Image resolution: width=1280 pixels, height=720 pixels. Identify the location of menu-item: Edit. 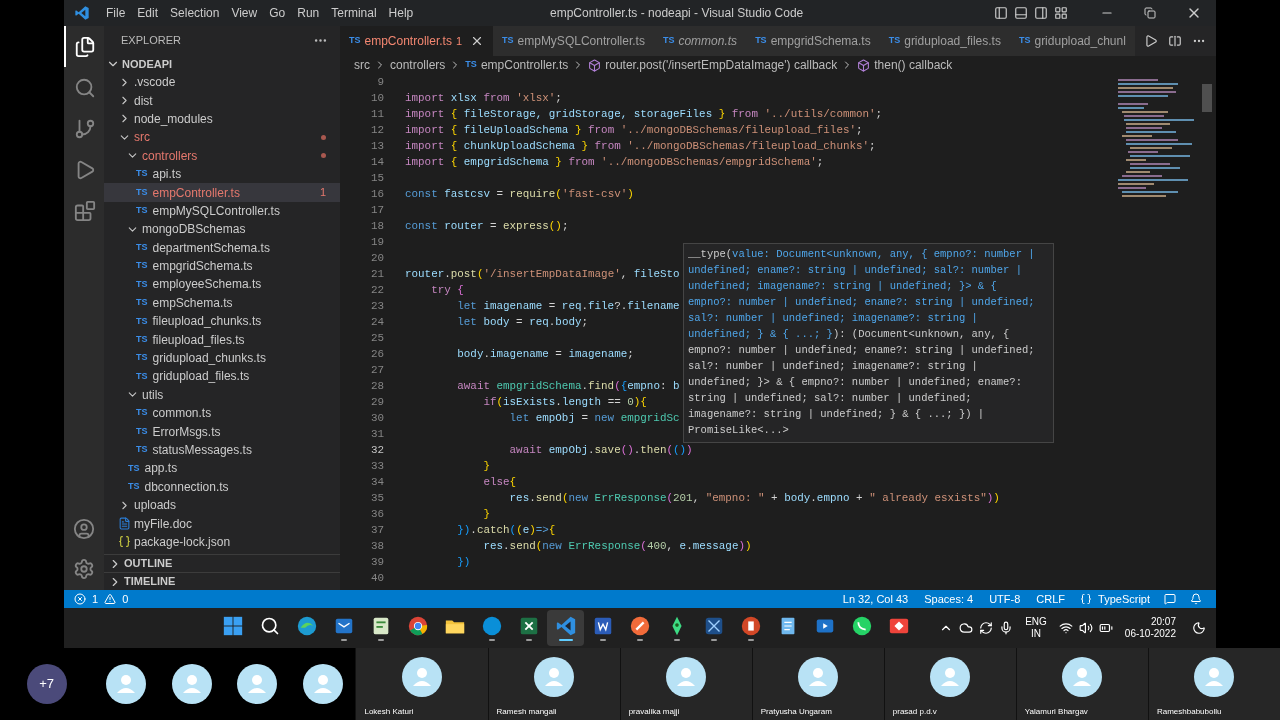
(148, 13).